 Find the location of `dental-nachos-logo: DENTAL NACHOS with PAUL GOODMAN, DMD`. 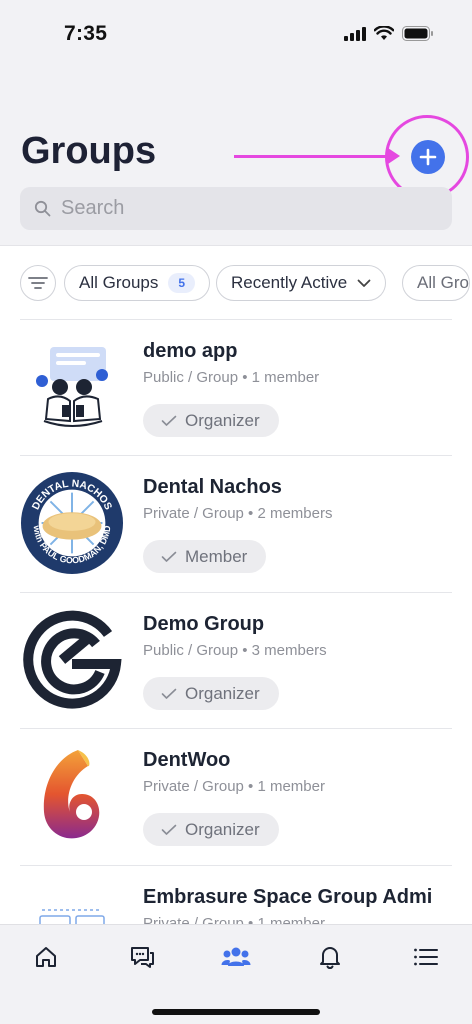

dental-nachos-logo: DENTAL NACHOS with PAUL GOODMAN, DMD is located at coordinates (72, 523).